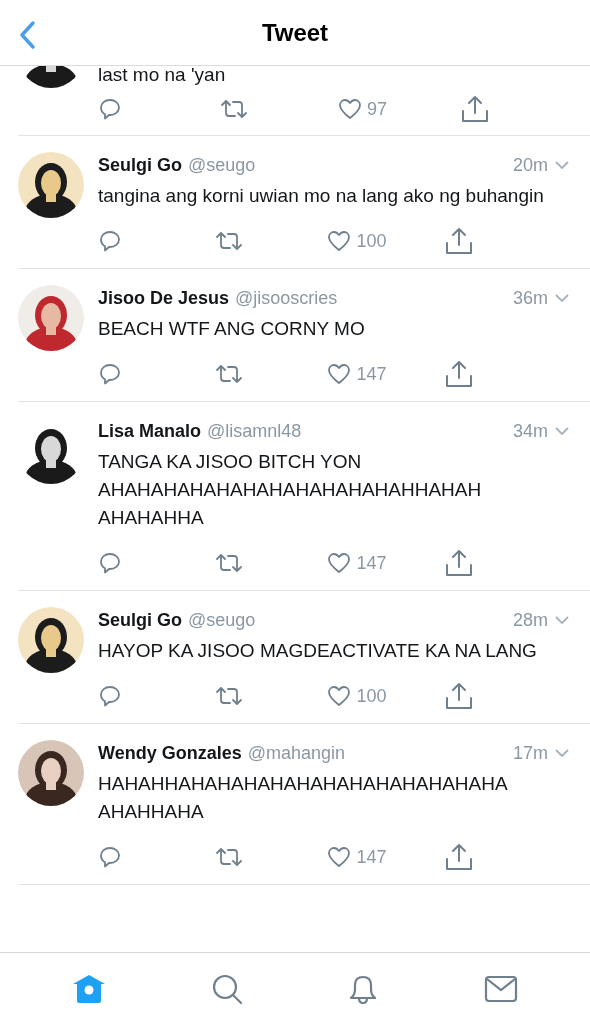 The height and width of the screenshot is (1024, 590). I want to click on tweet-text: BEACH WTF ANG CORNY MO, so click(232, 329).